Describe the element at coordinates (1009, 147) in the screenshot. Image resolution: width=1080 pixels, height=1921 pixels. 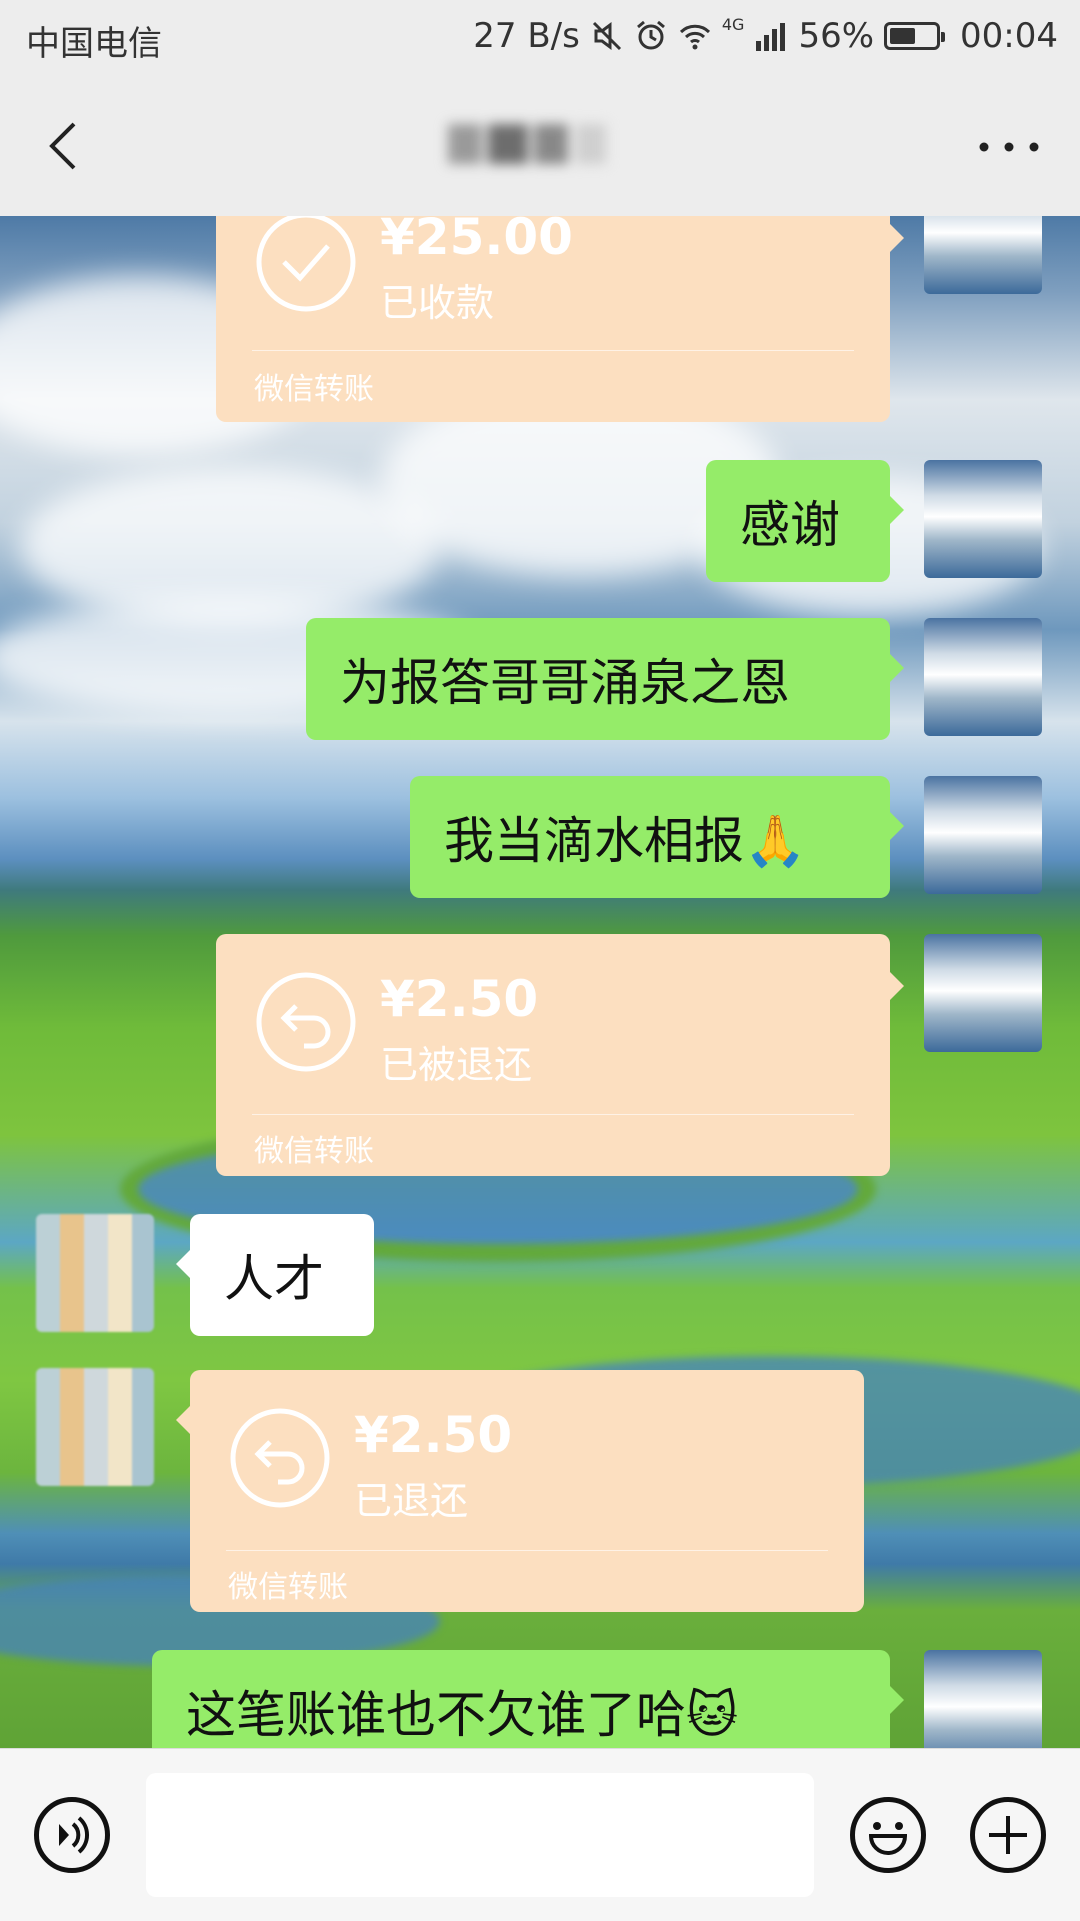
I see `more-dots-icon` at that location.